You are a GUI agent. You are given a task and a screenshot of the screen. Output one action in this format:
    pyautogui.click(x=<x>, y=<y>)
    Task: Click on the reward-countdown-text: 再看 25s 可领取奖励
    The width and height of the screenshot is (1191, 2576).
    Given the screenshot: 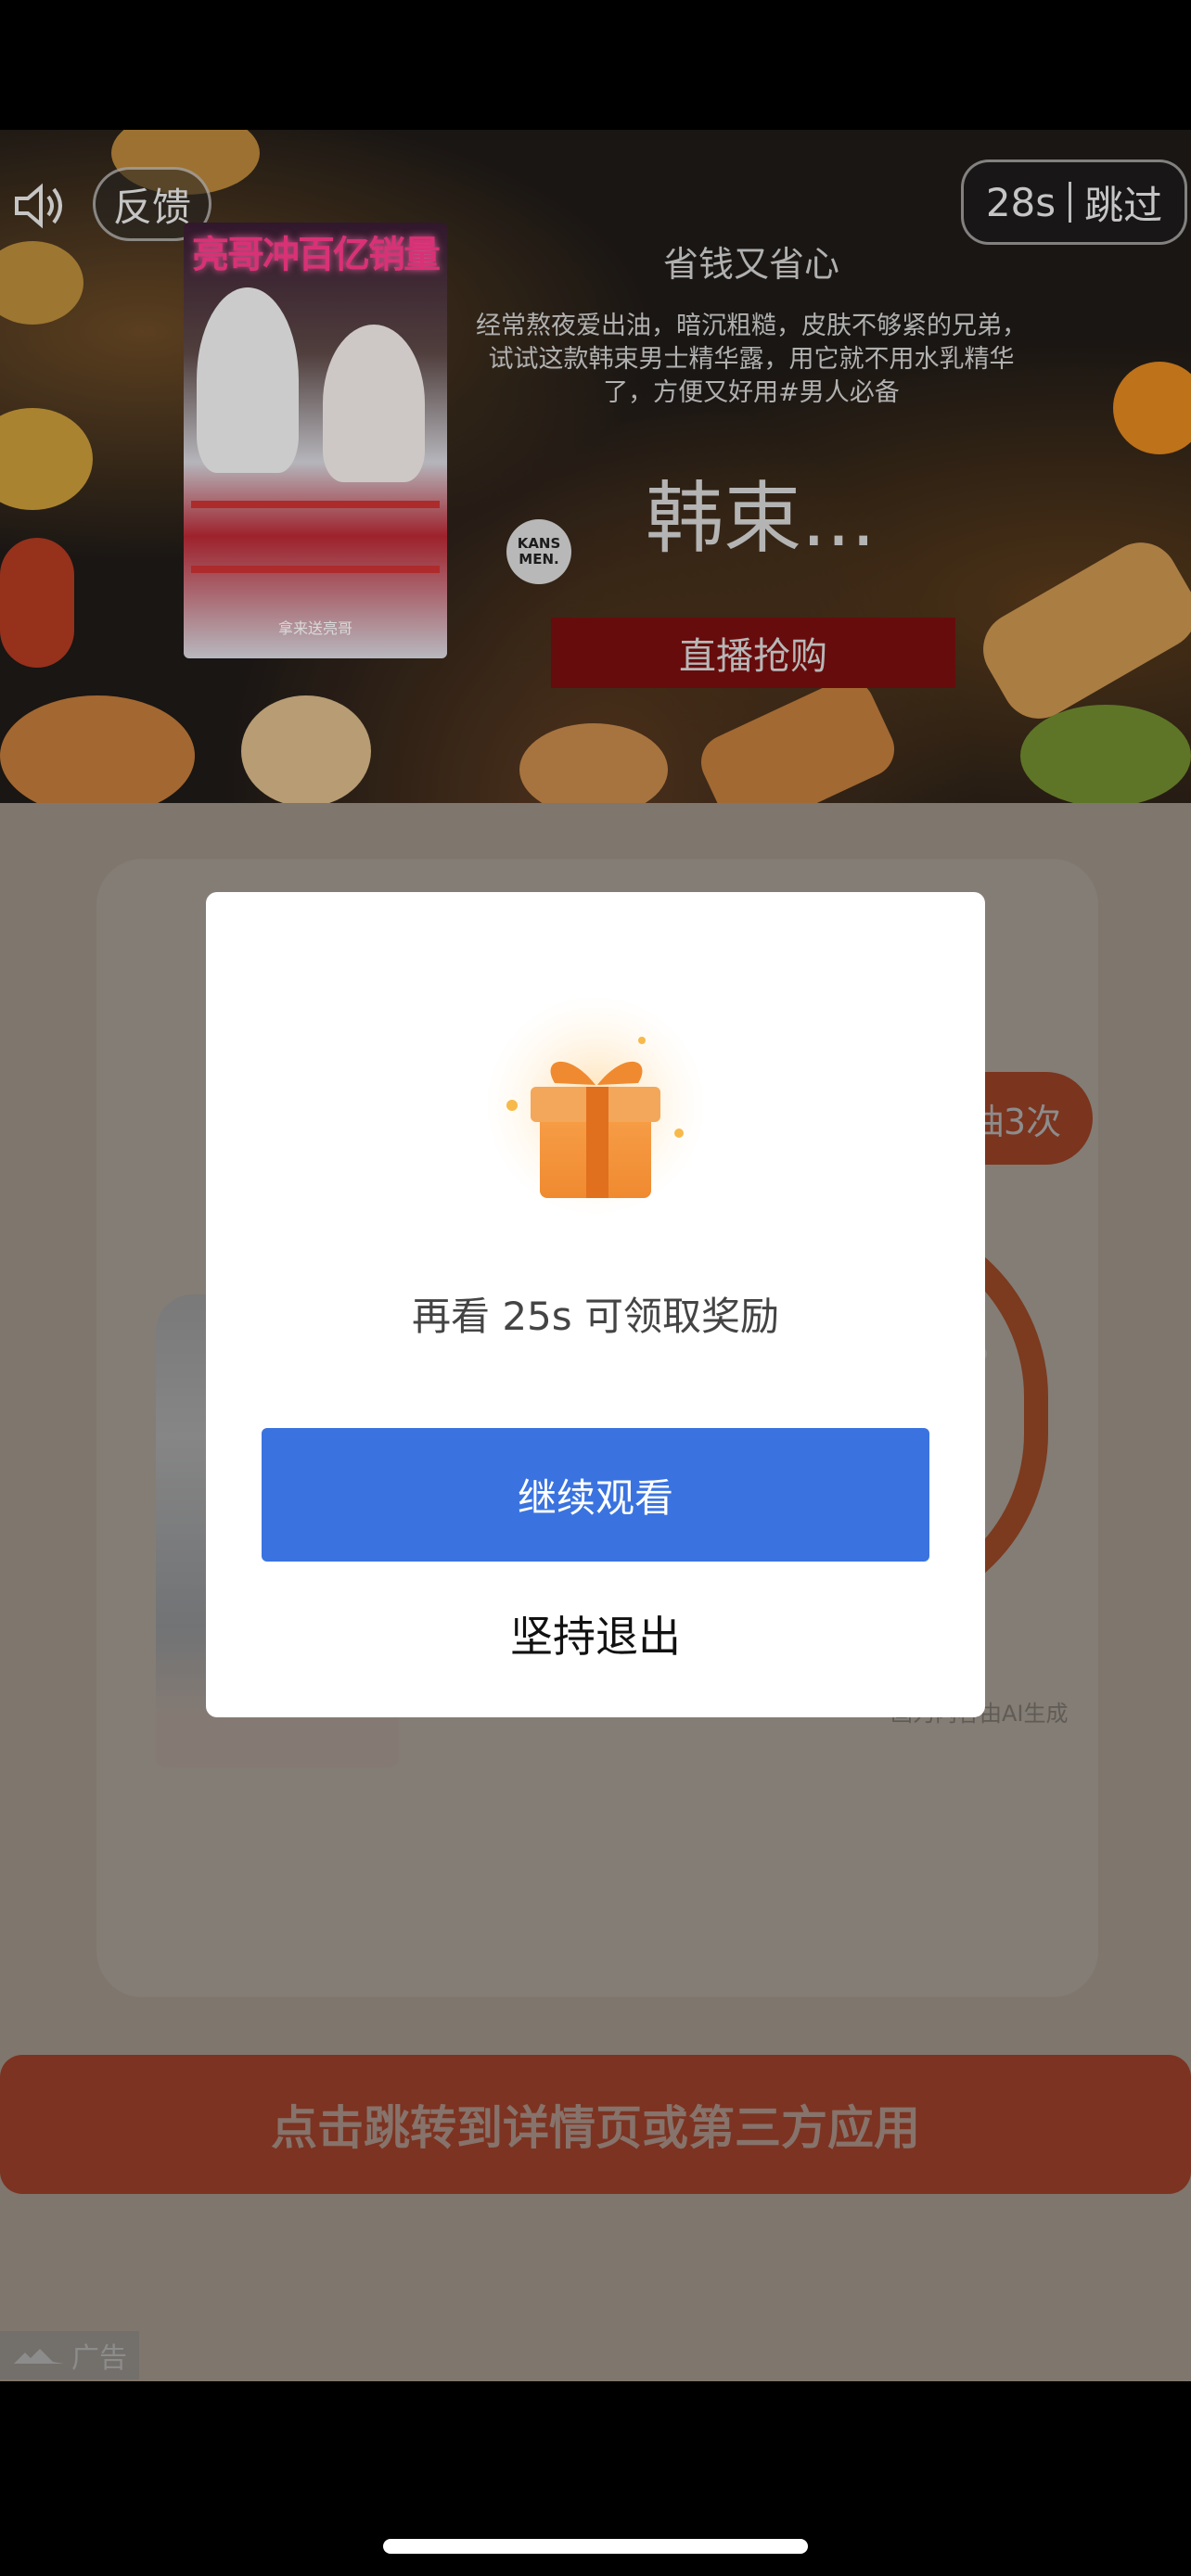 What is the action you would take?
    pyautogui.click(x=595, y=1317)
    